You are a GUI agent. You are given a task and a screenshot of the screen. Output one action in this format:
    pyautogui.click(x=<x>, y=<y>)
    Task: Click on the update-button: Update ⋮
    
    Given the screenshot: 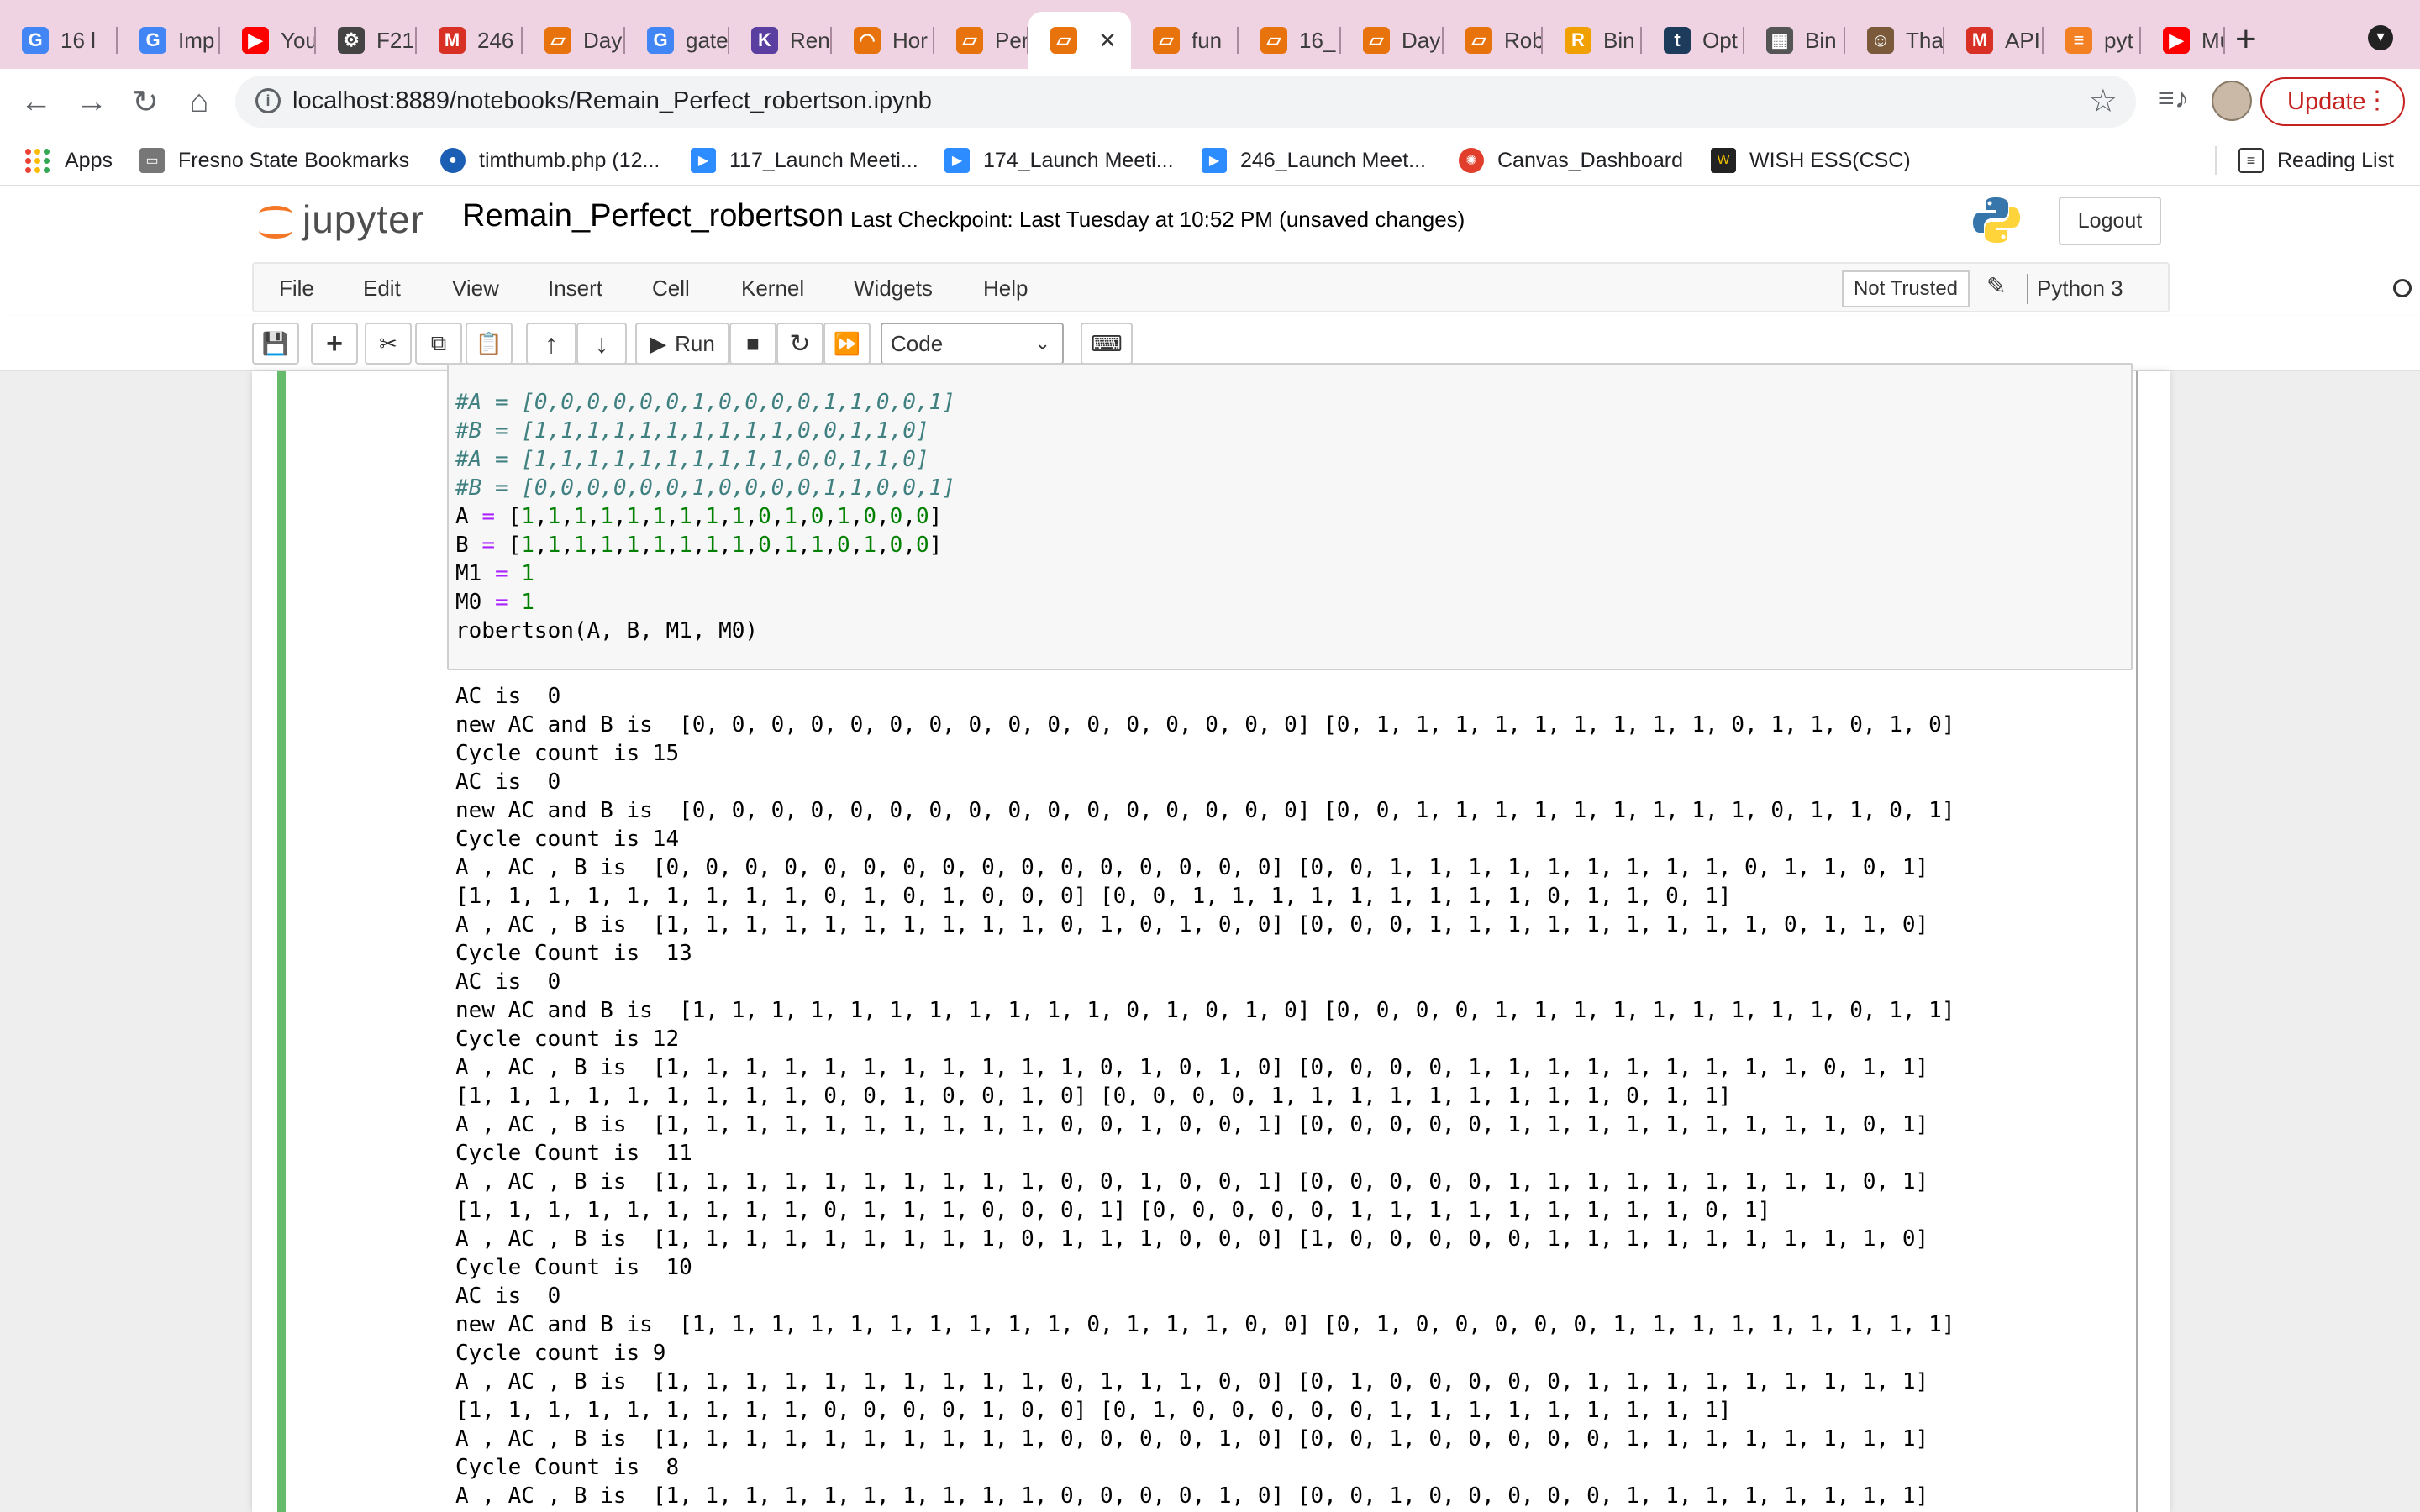 What is the action you would take?
    pyautogui.click(x=2332, y=101)
    